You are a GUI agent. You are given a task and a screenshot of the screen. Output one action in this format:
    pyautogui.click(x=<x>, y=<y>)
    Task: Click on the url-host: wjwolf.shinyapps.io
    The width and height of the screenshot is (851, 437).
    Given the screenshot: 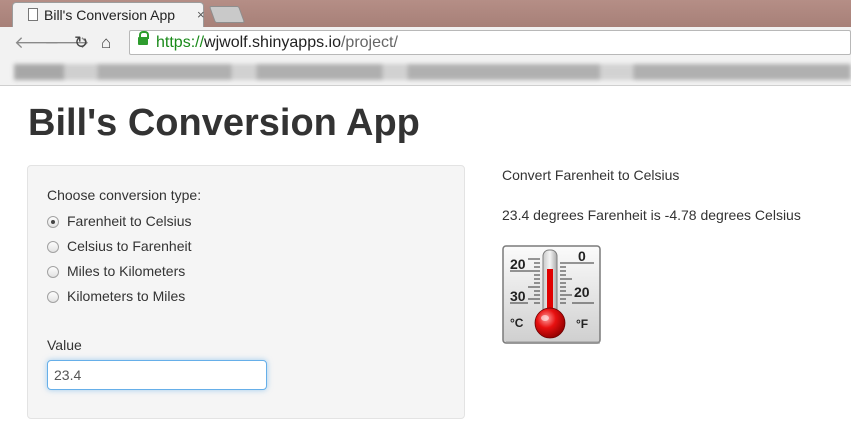 What is the action you would take?
    pyautogui.click(x=272, y=42)
    